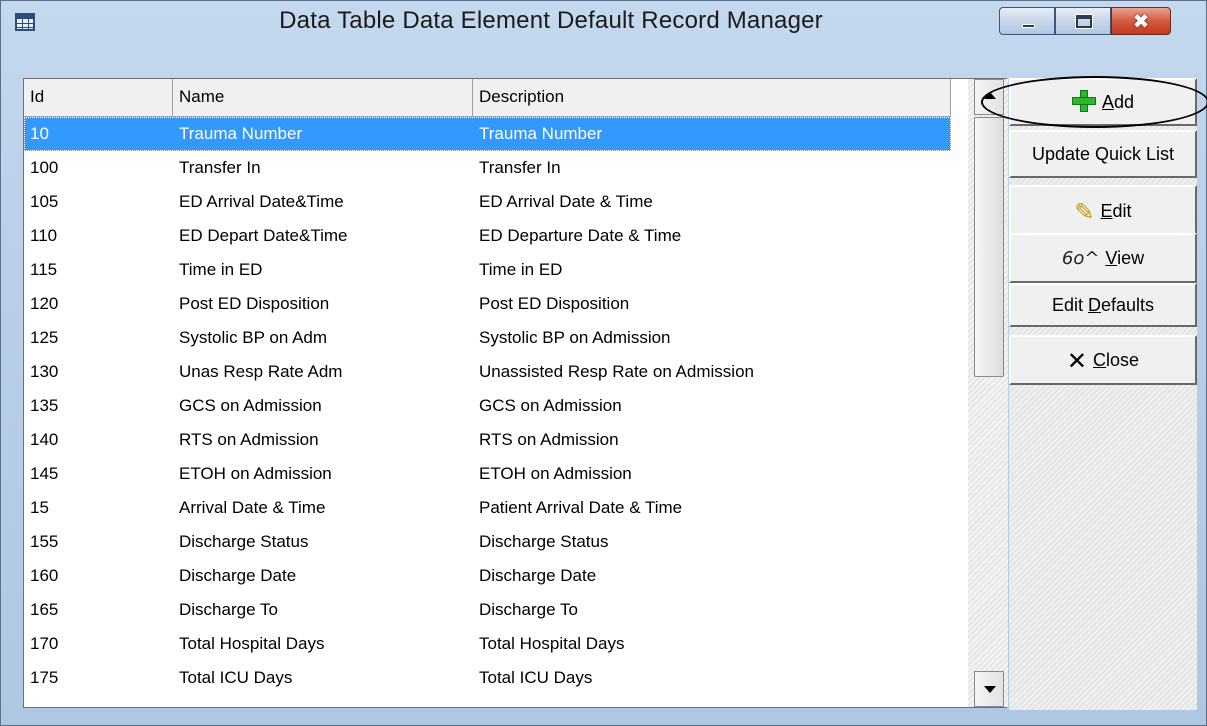  Describe the element at coordinates (1083, 101) in the screenshot. I see `plus-icon` at that location.